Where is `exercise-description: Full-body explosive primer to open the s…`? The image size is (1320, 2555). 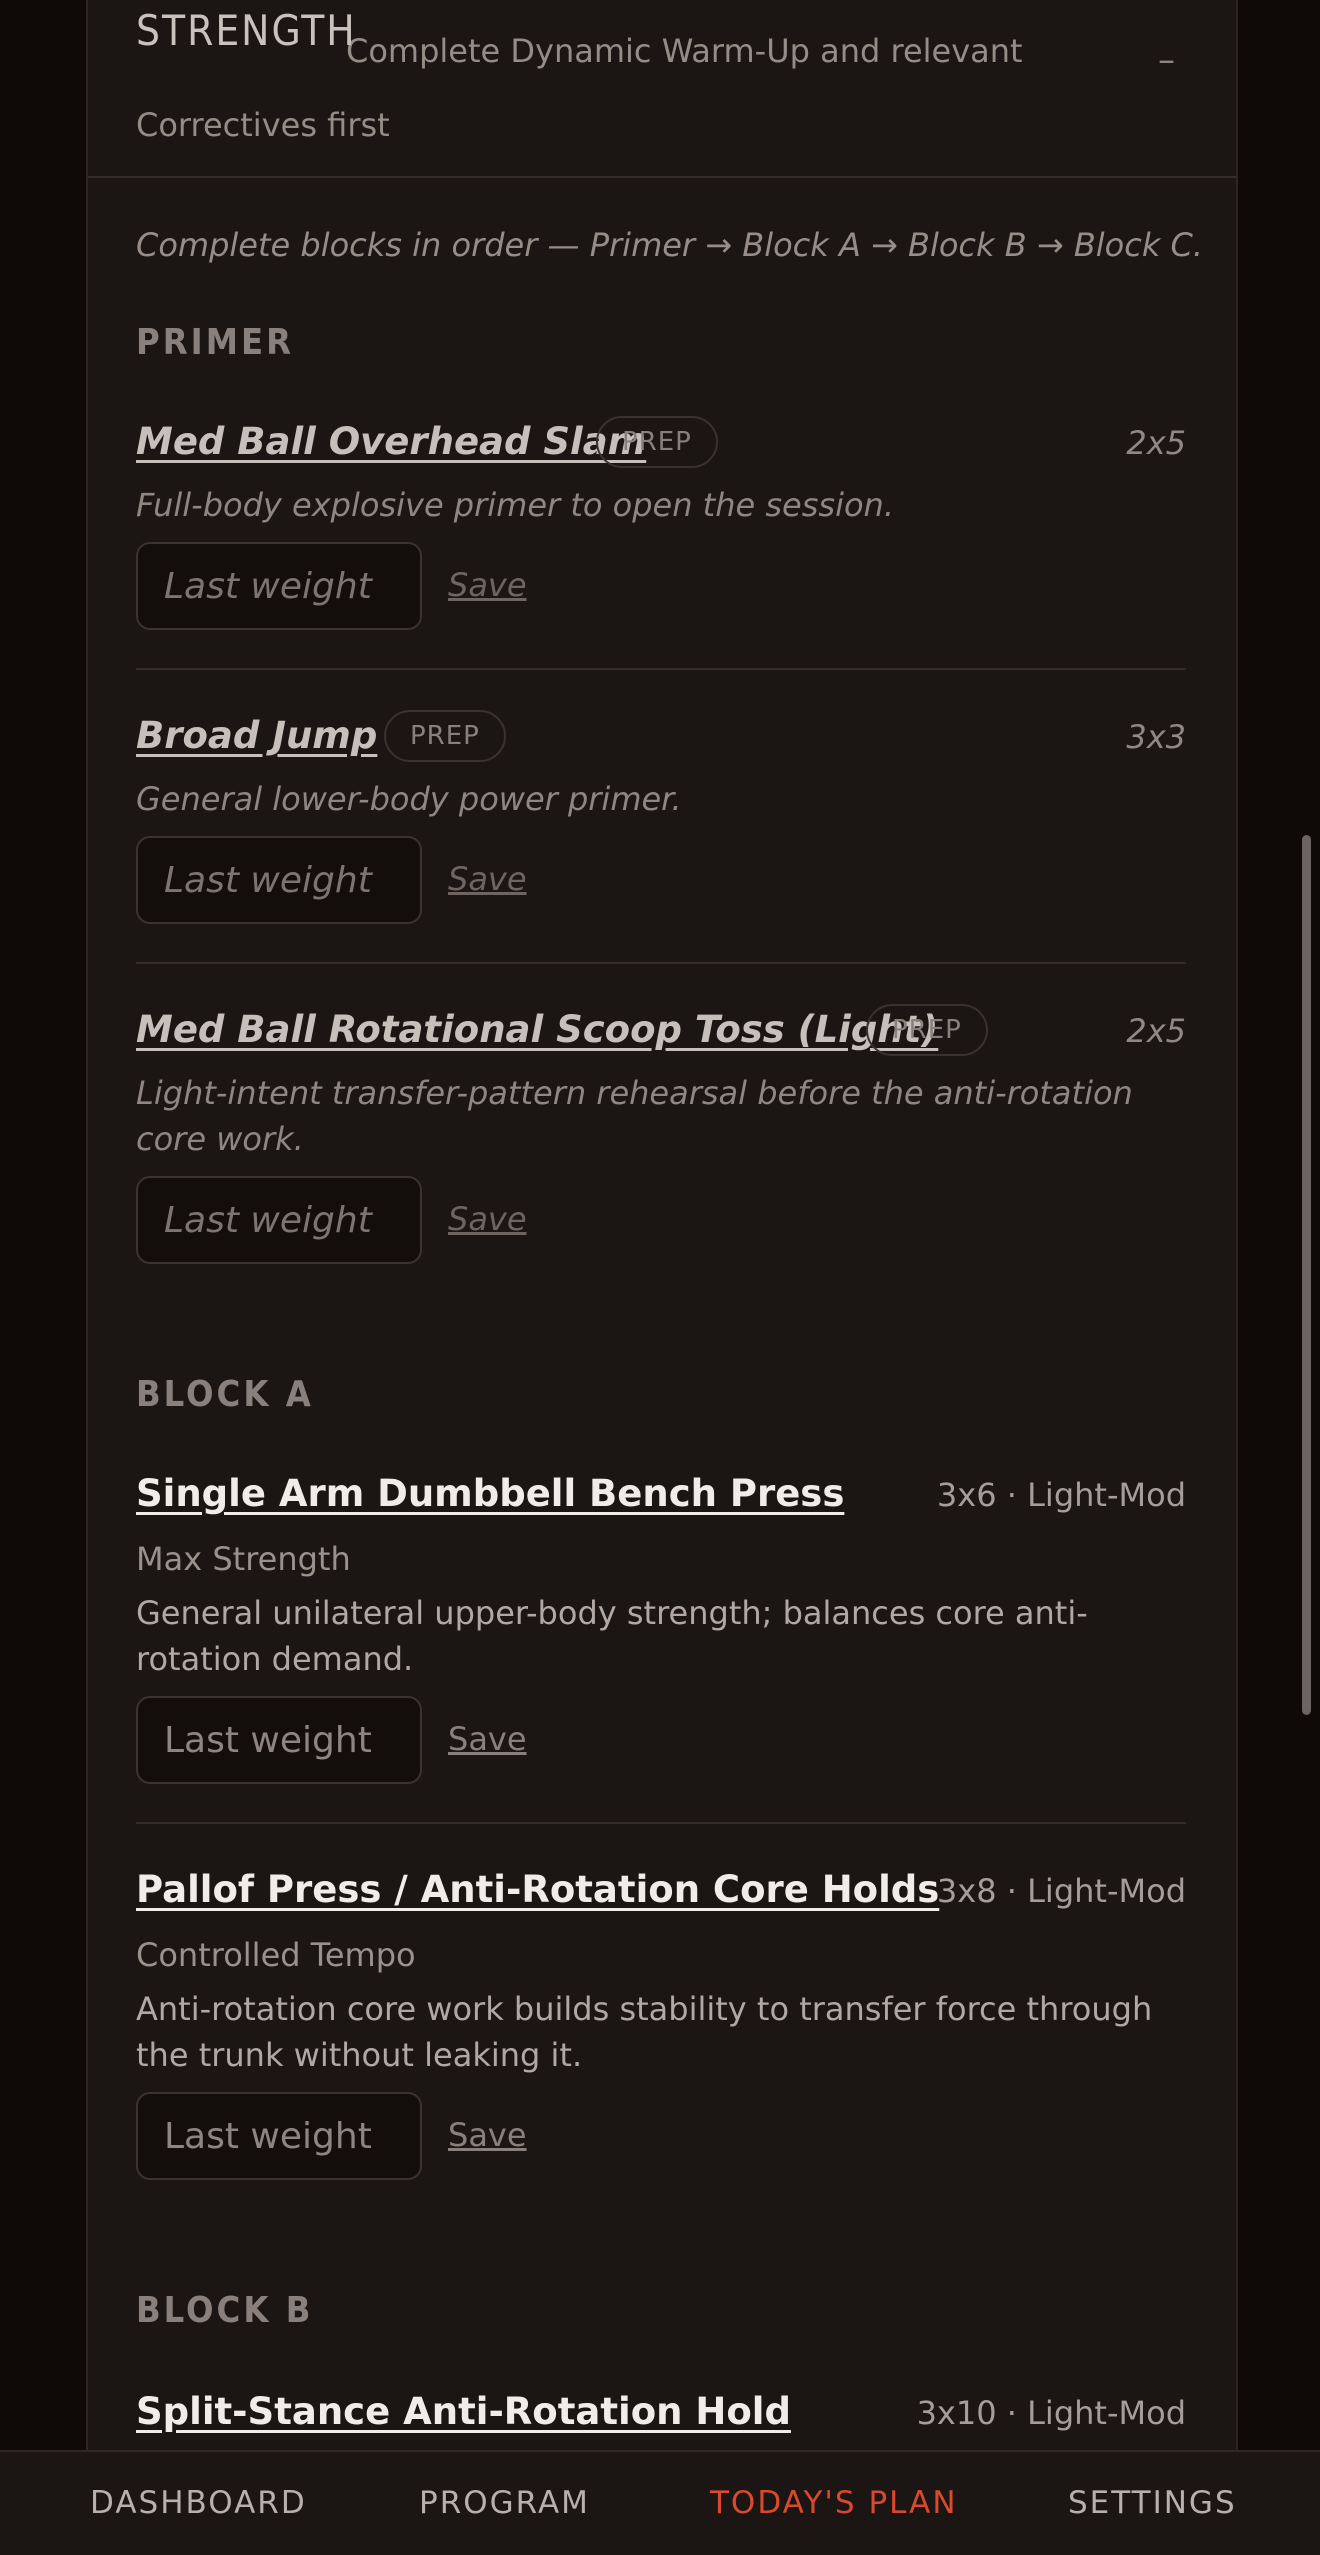
exercise-description: Full-body explosive primer to open the s… is located at coordinates (515, 505).